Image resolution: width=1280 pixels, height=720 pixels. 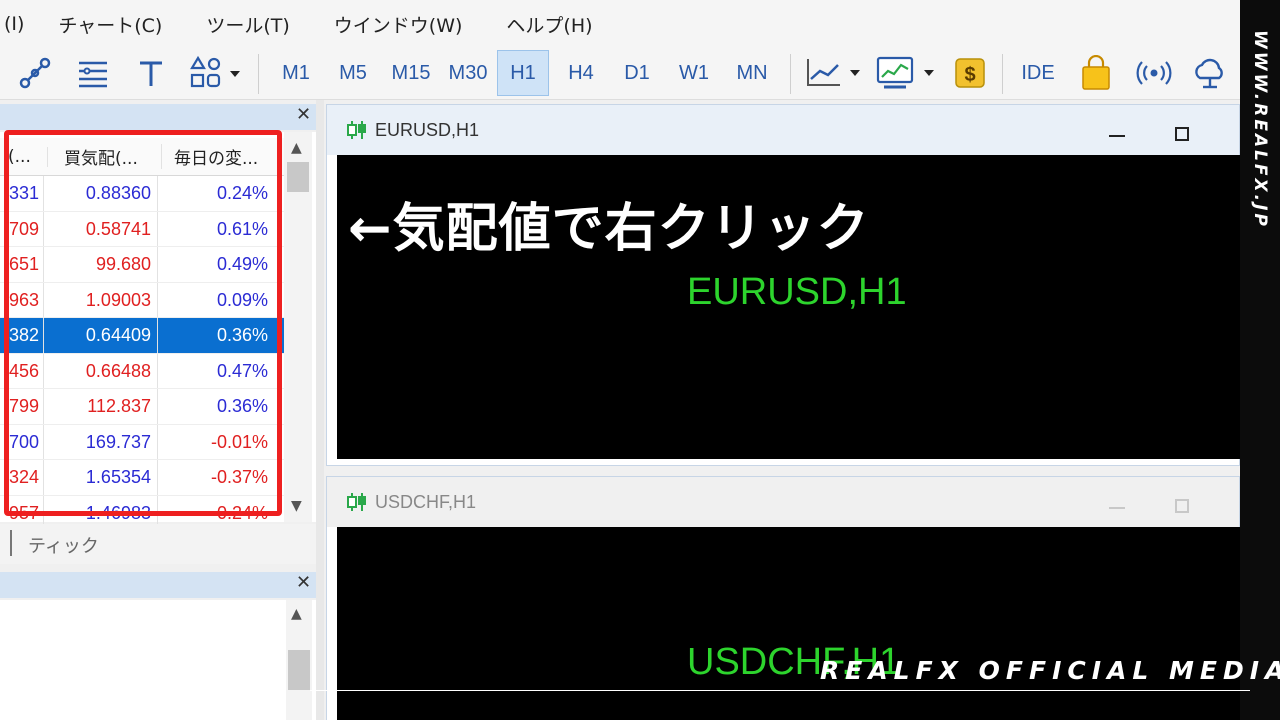 What do you see at coordinates (1050, 670) in the screenshot?
I see `media-watermark: REALFX OFFICIAL MEDIA` at bounding box center [1050, 670].